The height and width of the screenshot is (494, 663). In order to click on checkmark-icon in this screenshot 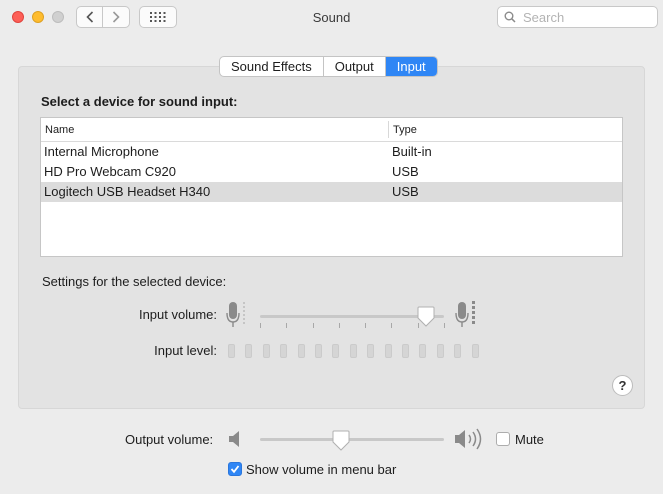, I will do `click(235, 469)`.